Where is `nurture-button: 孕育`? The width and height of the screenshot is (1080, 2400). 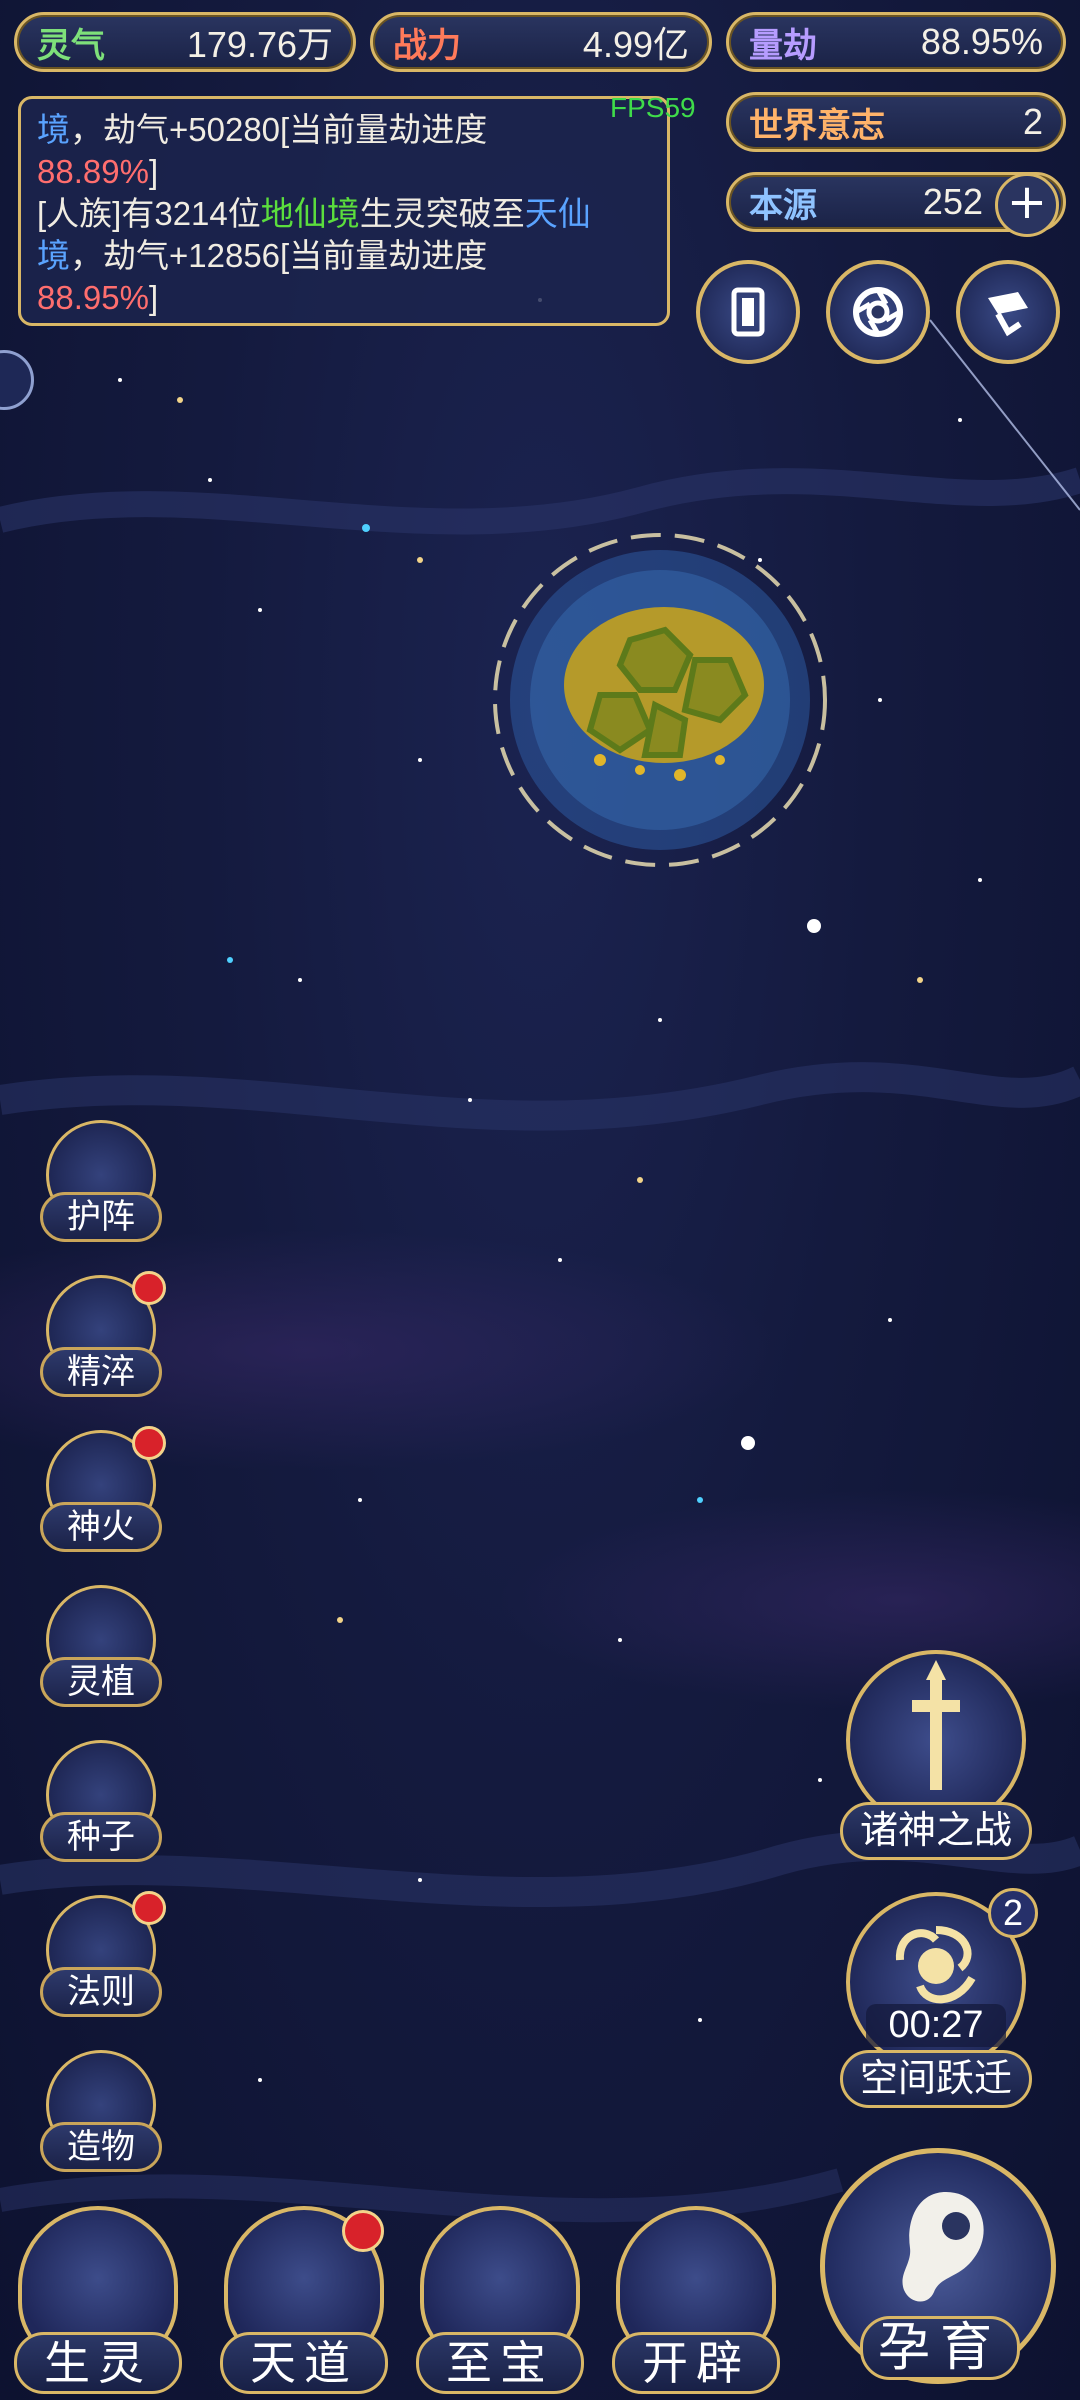 nurture-button: 孕育 is located at coordinates (940, 2268).